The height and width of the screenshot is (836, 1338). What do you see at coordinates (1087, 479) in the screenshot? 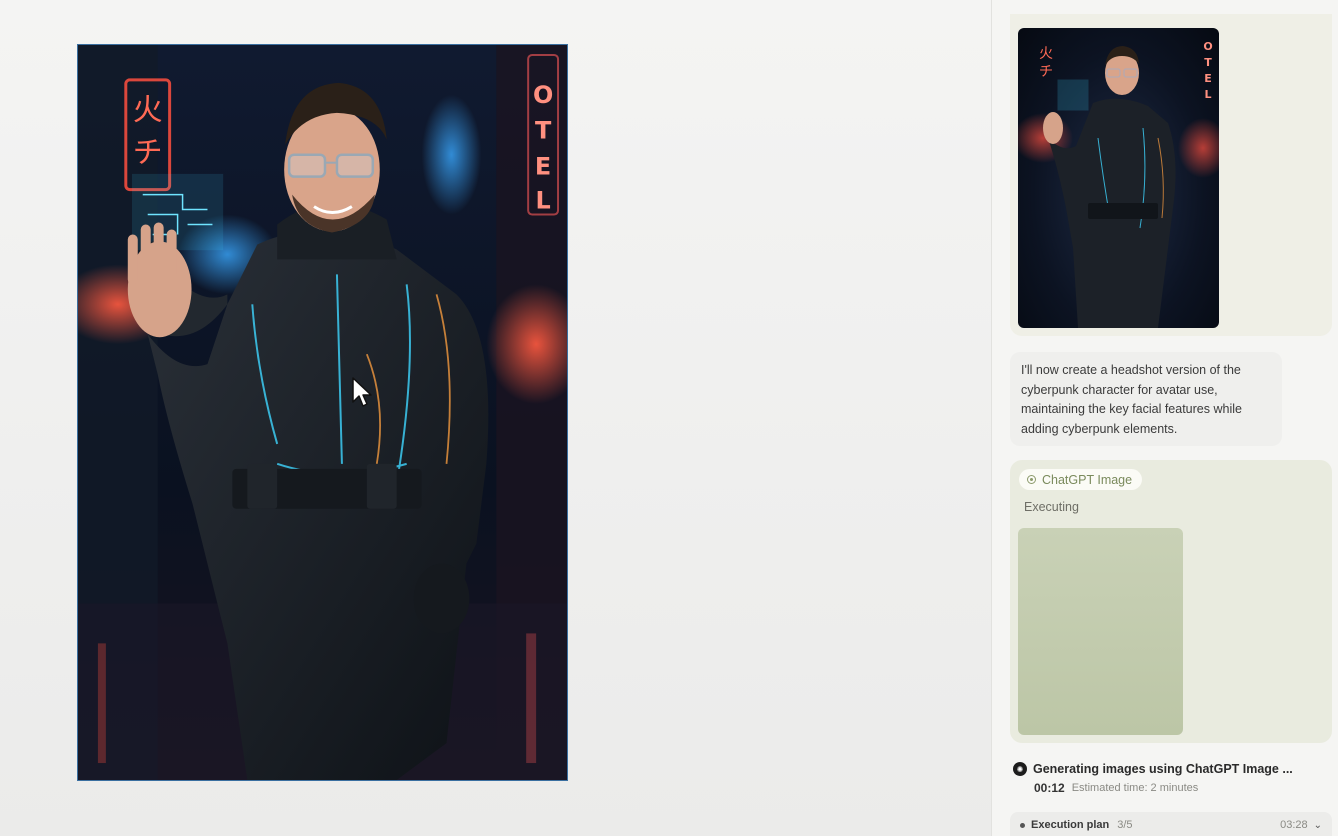
I see `tool-name: ChatGPT Image` at bounding box center [1087, 479].